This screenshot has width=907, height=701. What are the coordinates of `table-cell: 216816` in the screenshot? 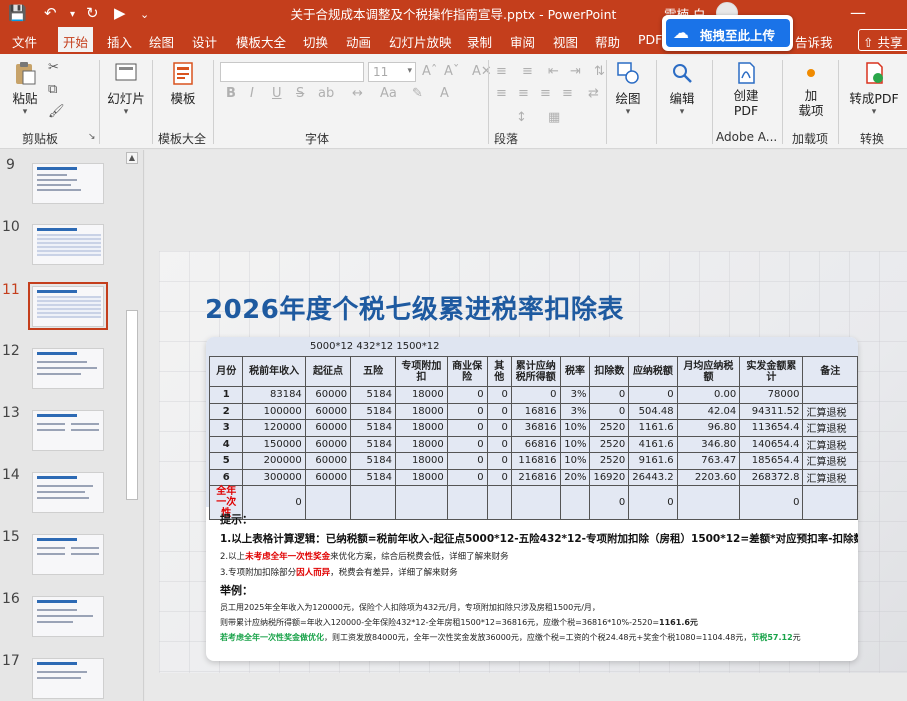 It's located at (535, 477).